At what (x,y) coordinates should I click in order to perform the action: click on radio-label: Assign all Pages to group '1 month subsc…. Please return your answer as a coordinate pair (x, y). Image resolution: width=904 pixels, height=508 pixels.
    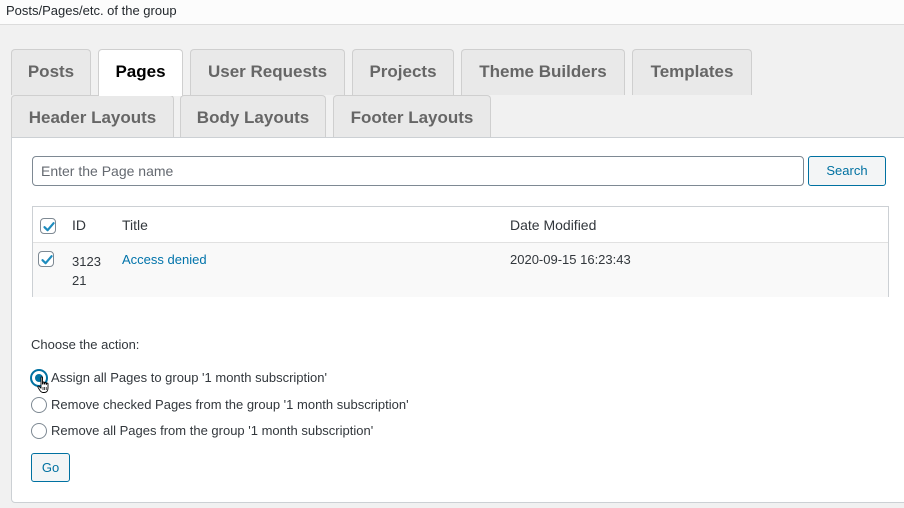
    Looking at the image, I should click on (189, 377).